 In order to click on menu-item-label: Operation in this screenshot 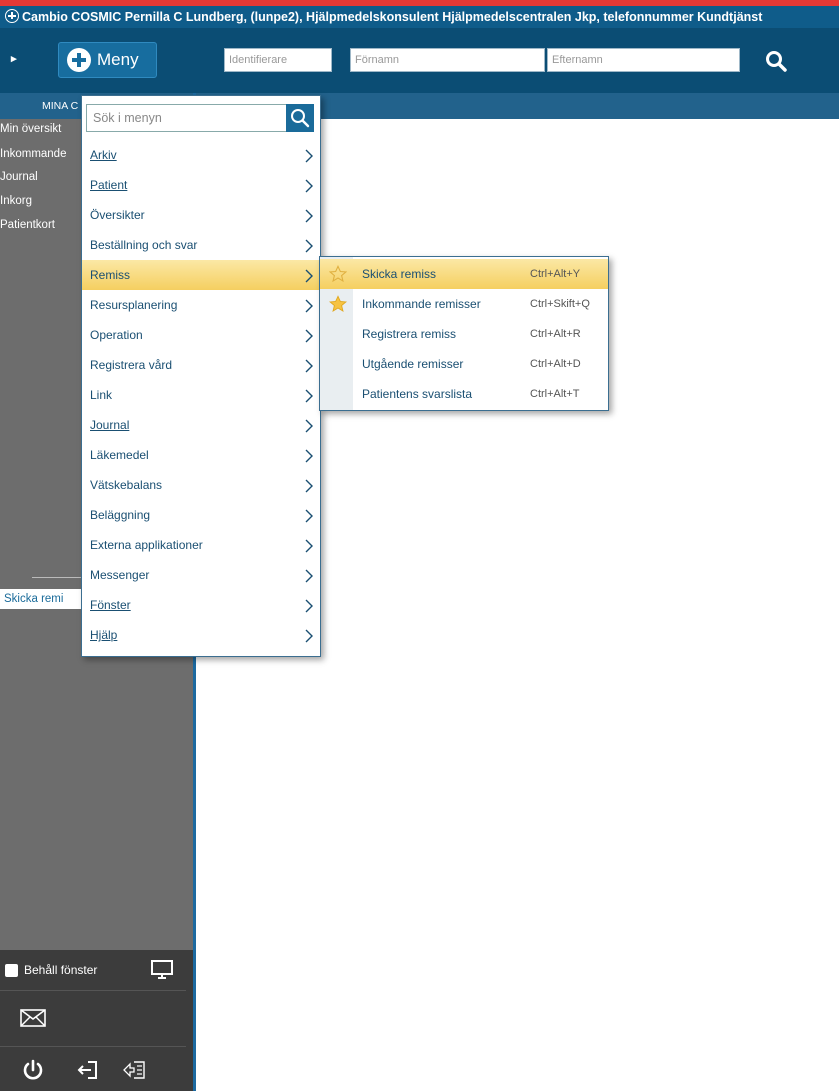, I will do `click(116, 335)`.